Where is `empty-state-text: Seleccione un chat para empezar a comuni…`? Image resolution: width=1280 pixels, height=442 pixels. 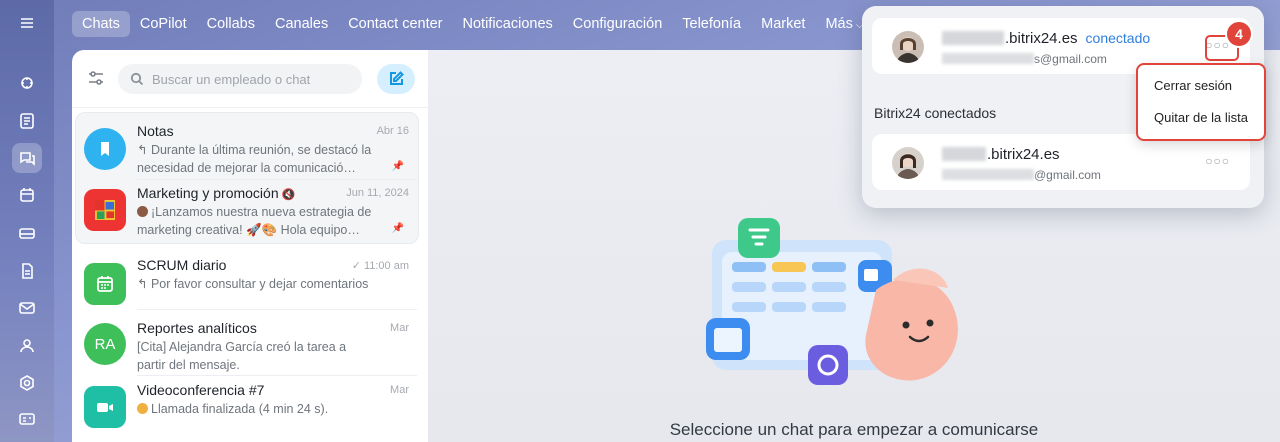 empty-state-text: Seleccione un chat para empezar a comuni… is located at coordinates (854, 429).